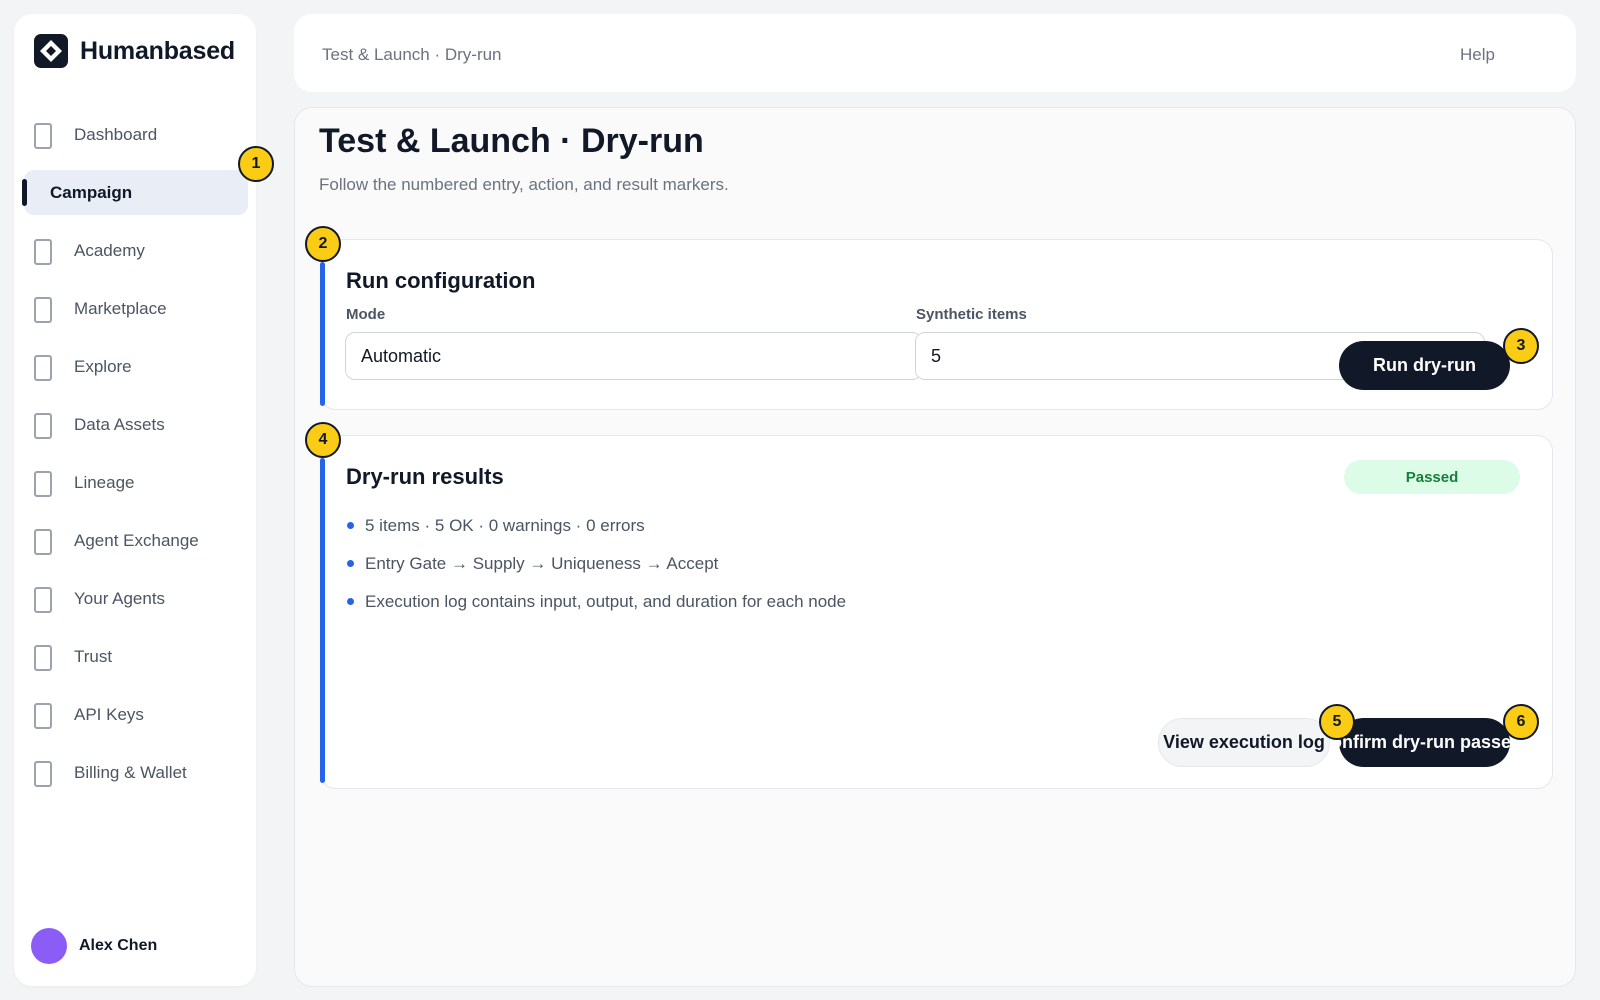  Describe the element at coordinates (971, 314) in the screenshot. I see `synthetic-items-label: Synthetic items` at that location.